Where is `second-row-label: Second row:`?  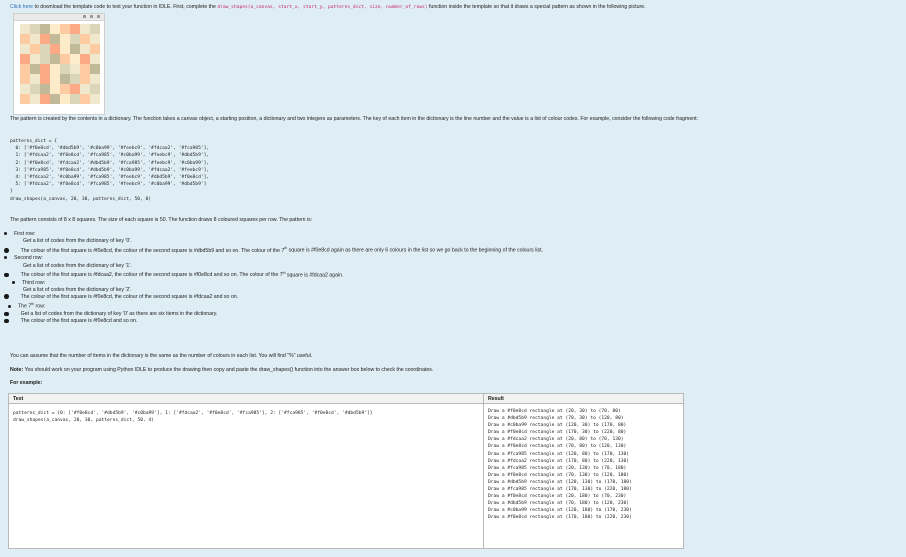 second-row-label: Second row: is located at coordinates (28, 258).